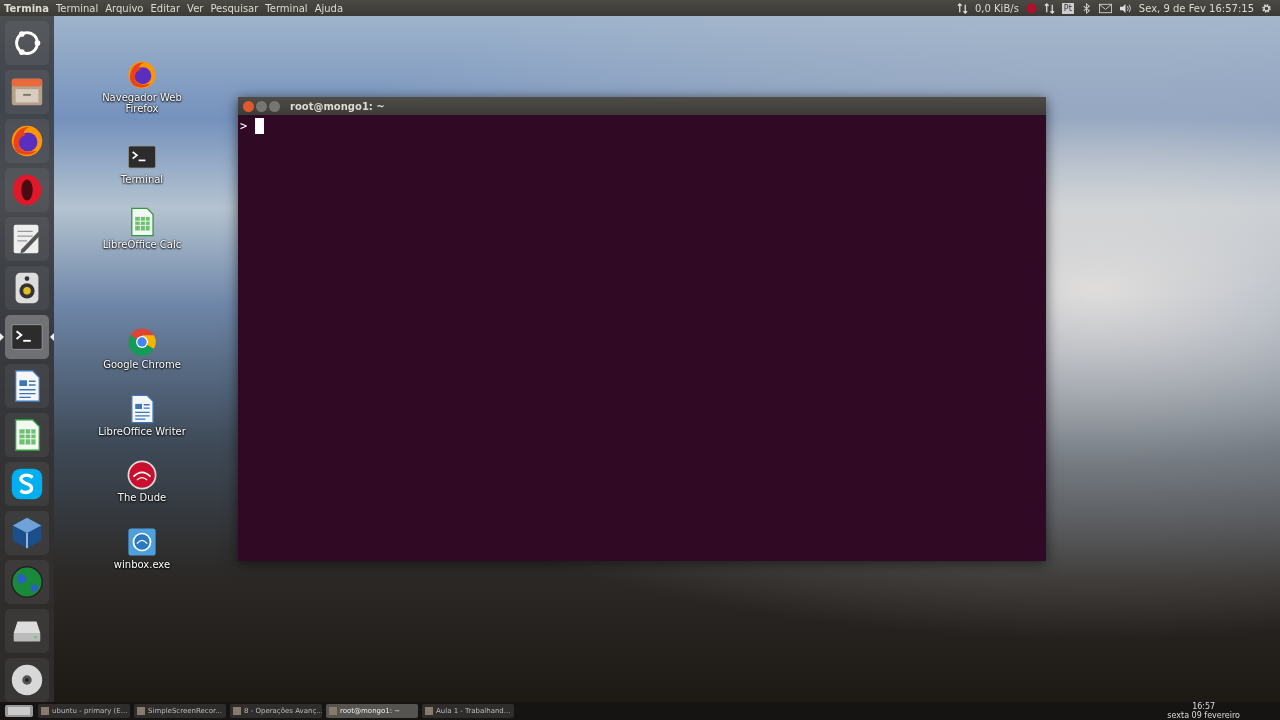 The width and height of the screenshot is (1280, 720). I want to click on speaker-volume-icon, so click(1125, 8).